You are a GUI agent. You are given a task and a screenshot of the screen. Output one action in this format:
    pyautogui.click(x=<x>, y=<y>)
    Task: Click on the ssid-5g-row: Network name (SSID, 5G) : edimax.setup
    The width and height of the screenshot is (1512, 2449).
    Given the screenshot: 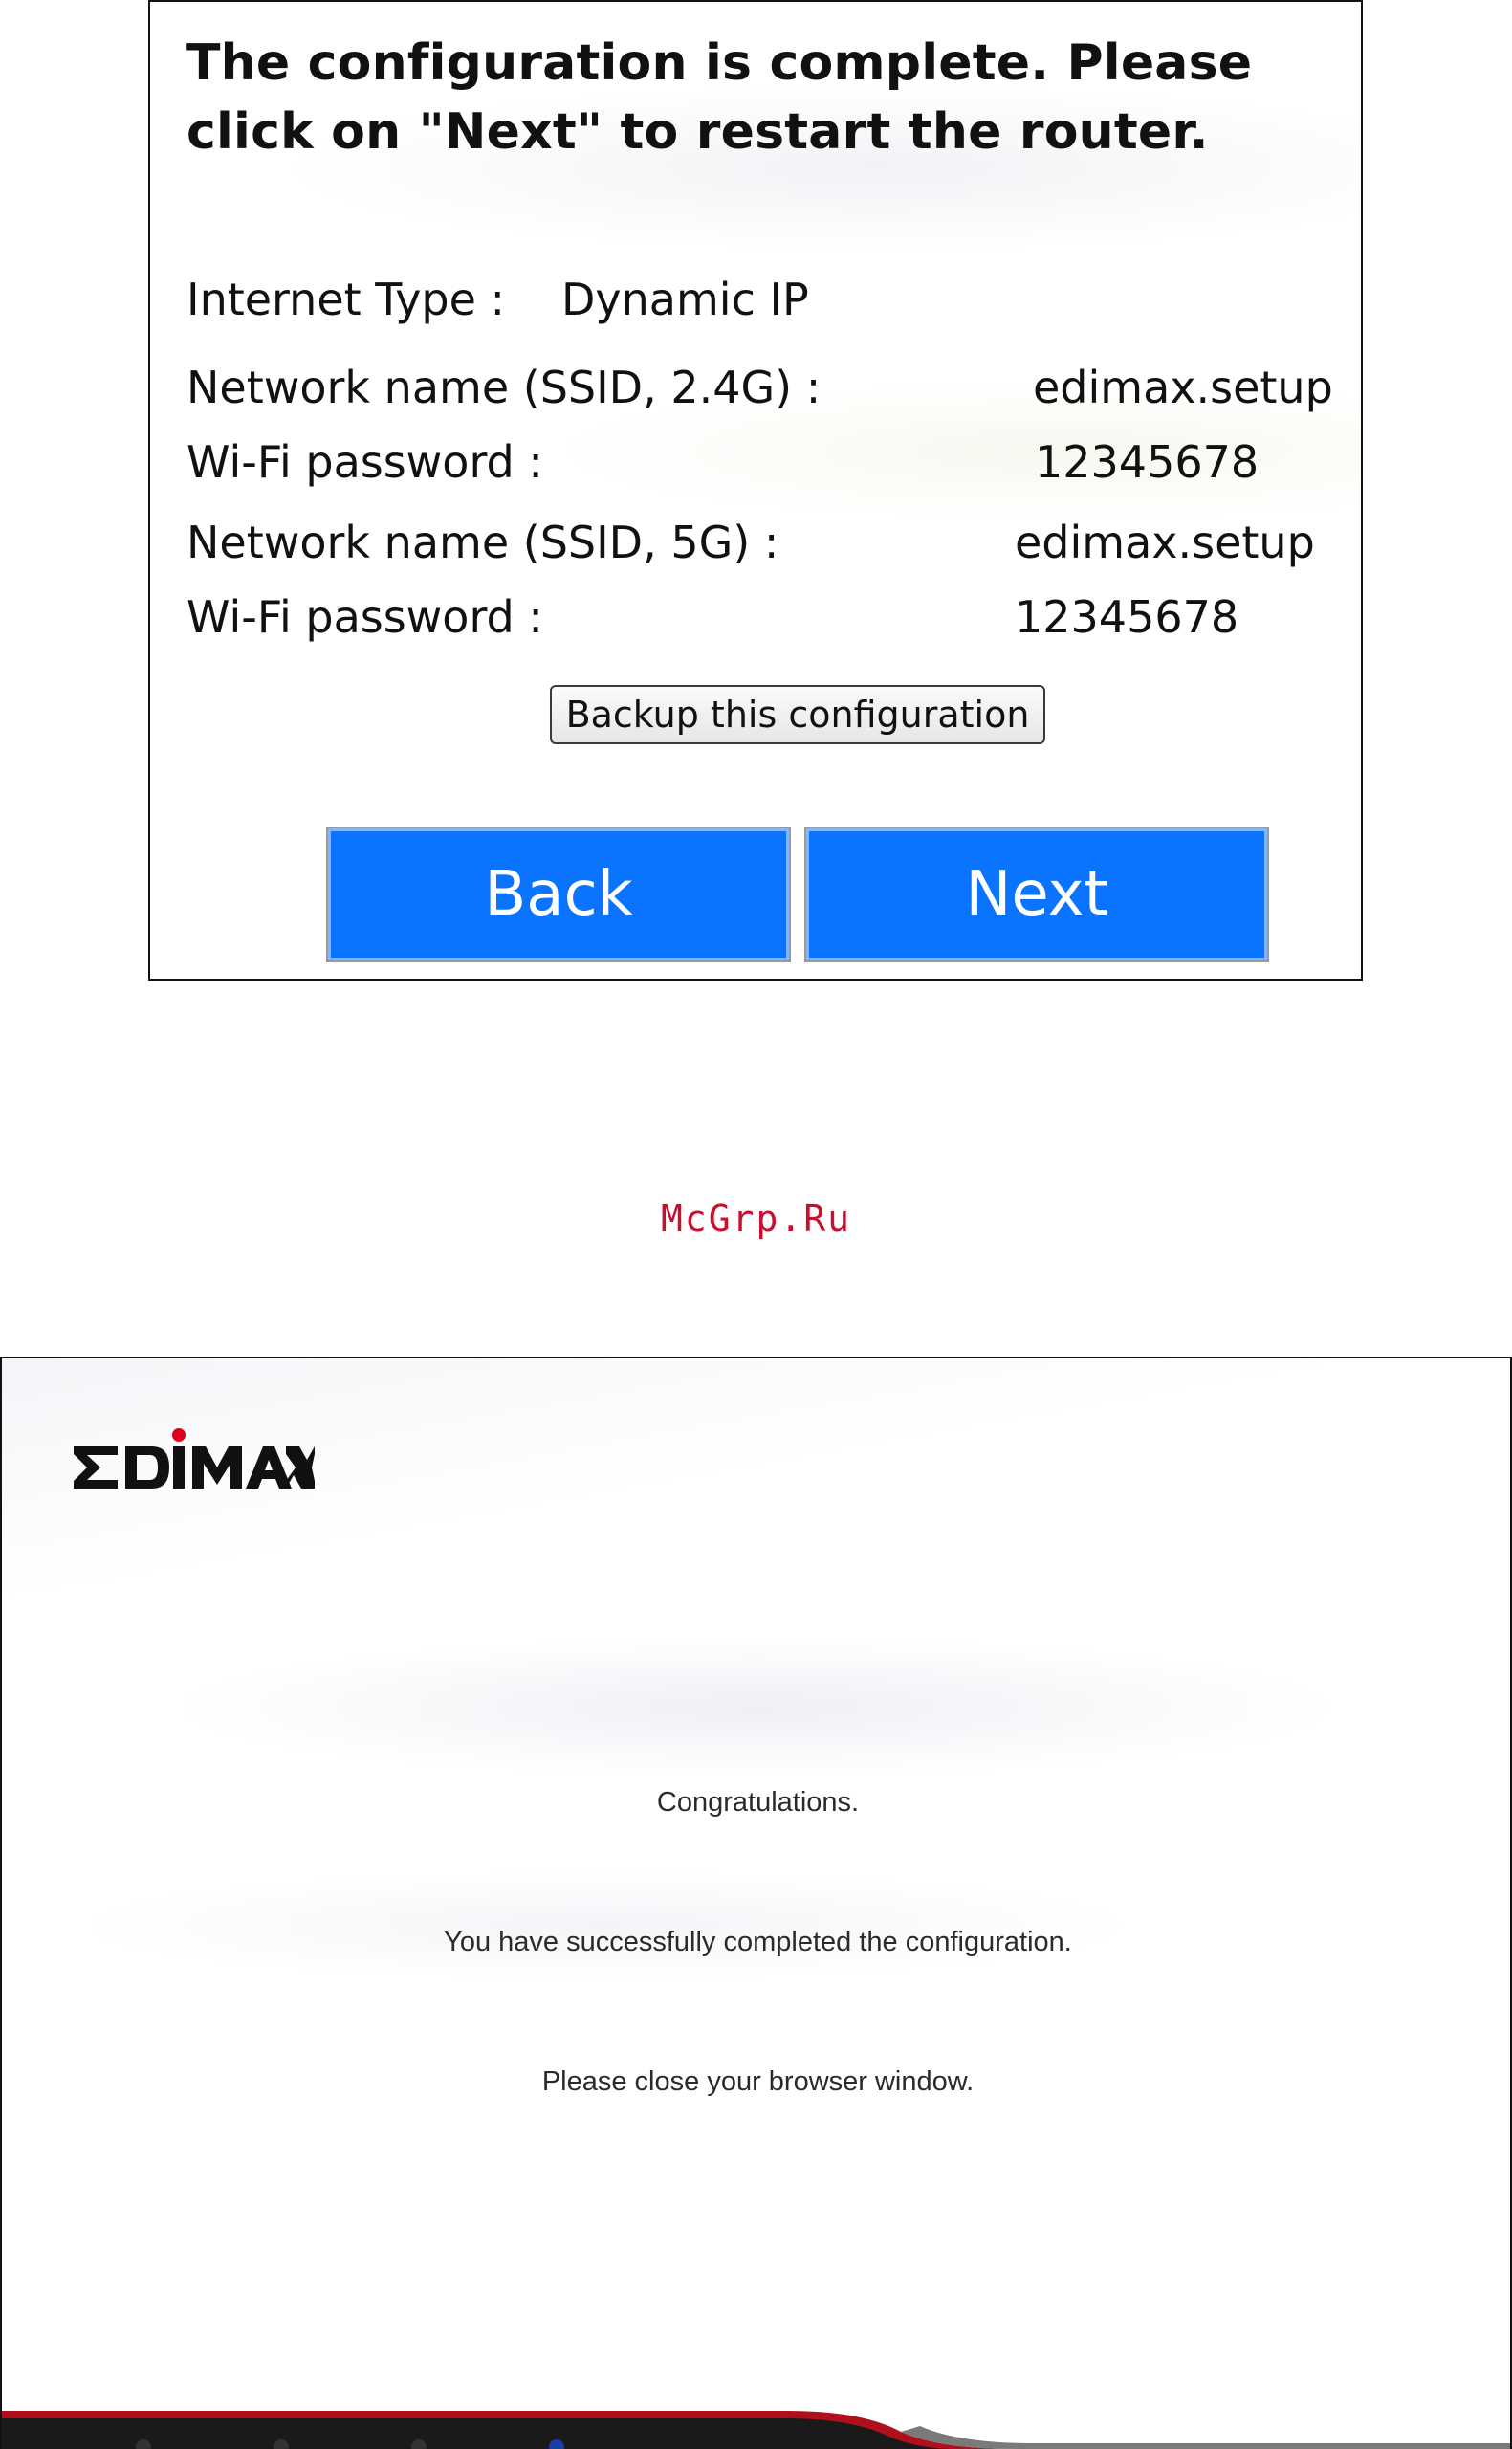 What is the action you would take?
    pyautogui.click(x=760, y=551)
    